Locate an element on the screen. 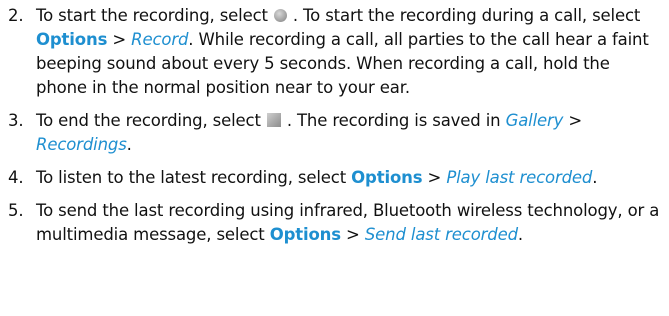  step-number: 2. is located at coordinates (16, 15).